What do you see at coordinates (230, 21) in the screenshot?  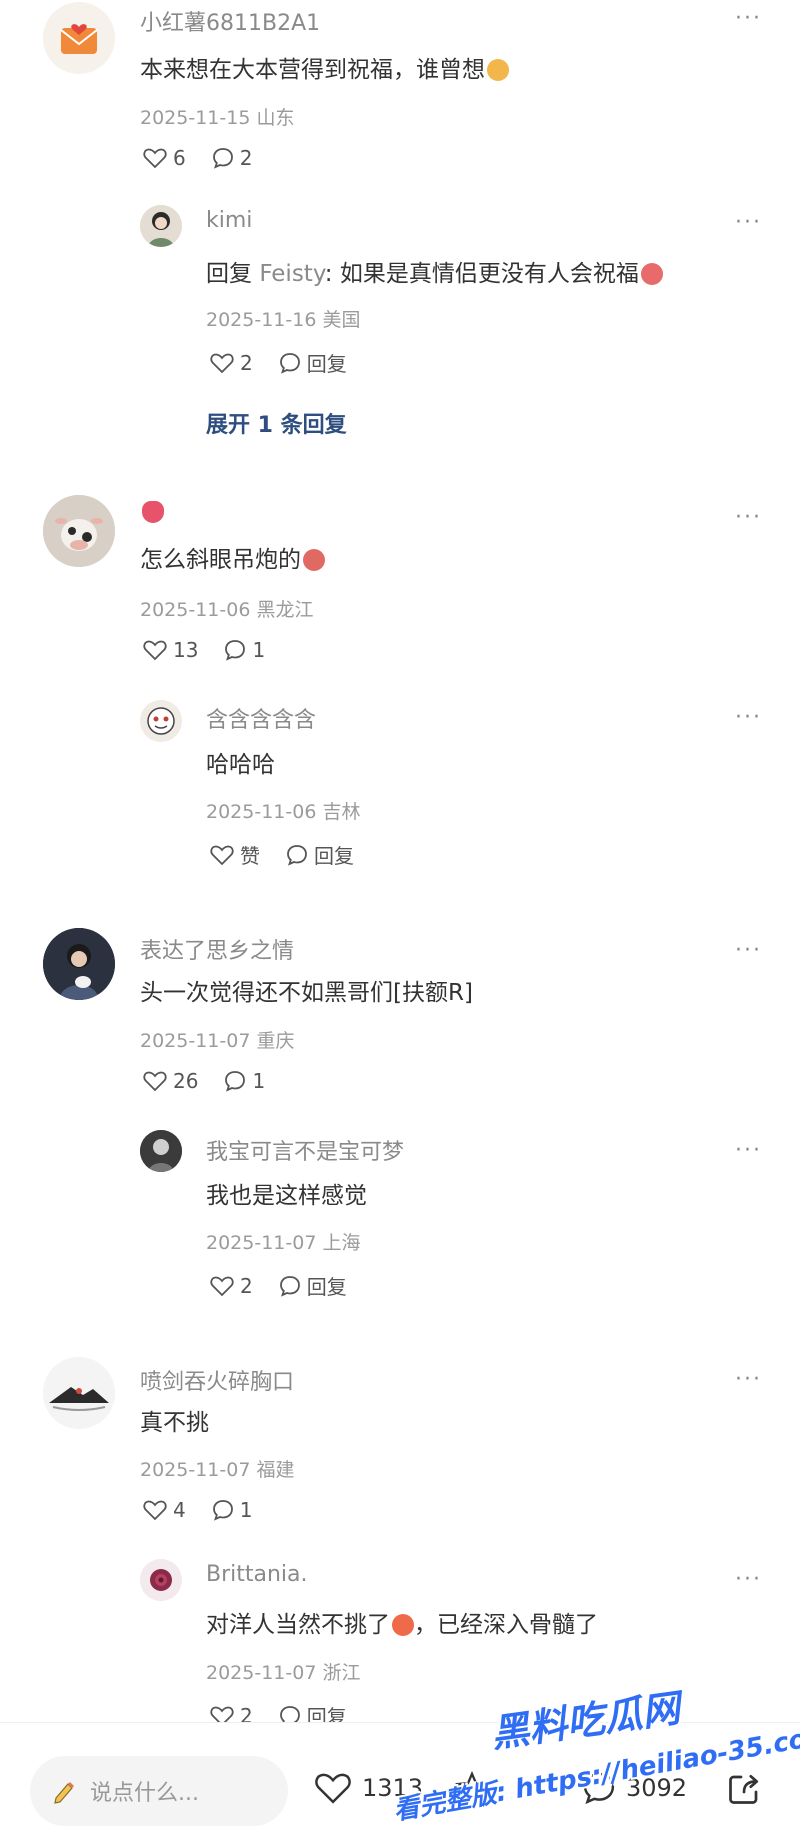 I see `username: 小红薯6811B2A1` at bounding box center [230, 21].